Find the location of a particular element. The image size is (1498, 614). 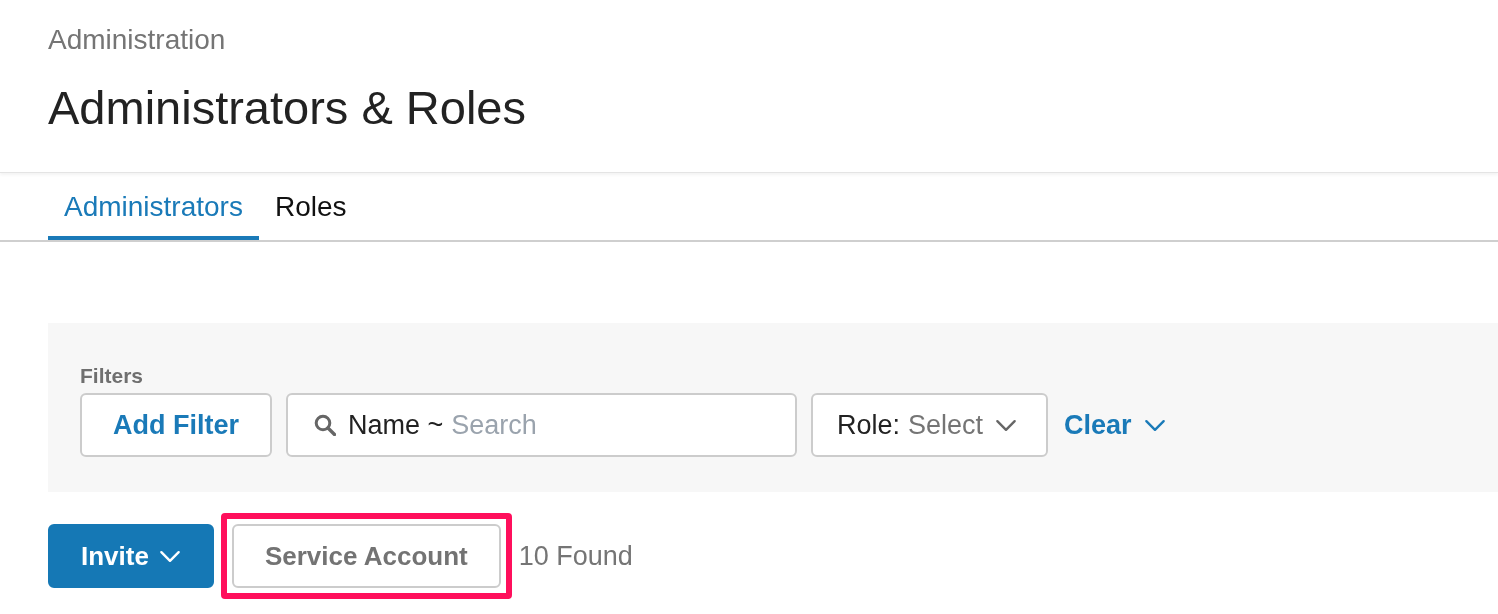

role-select: Role: Select is located at coordinates (929, 425).